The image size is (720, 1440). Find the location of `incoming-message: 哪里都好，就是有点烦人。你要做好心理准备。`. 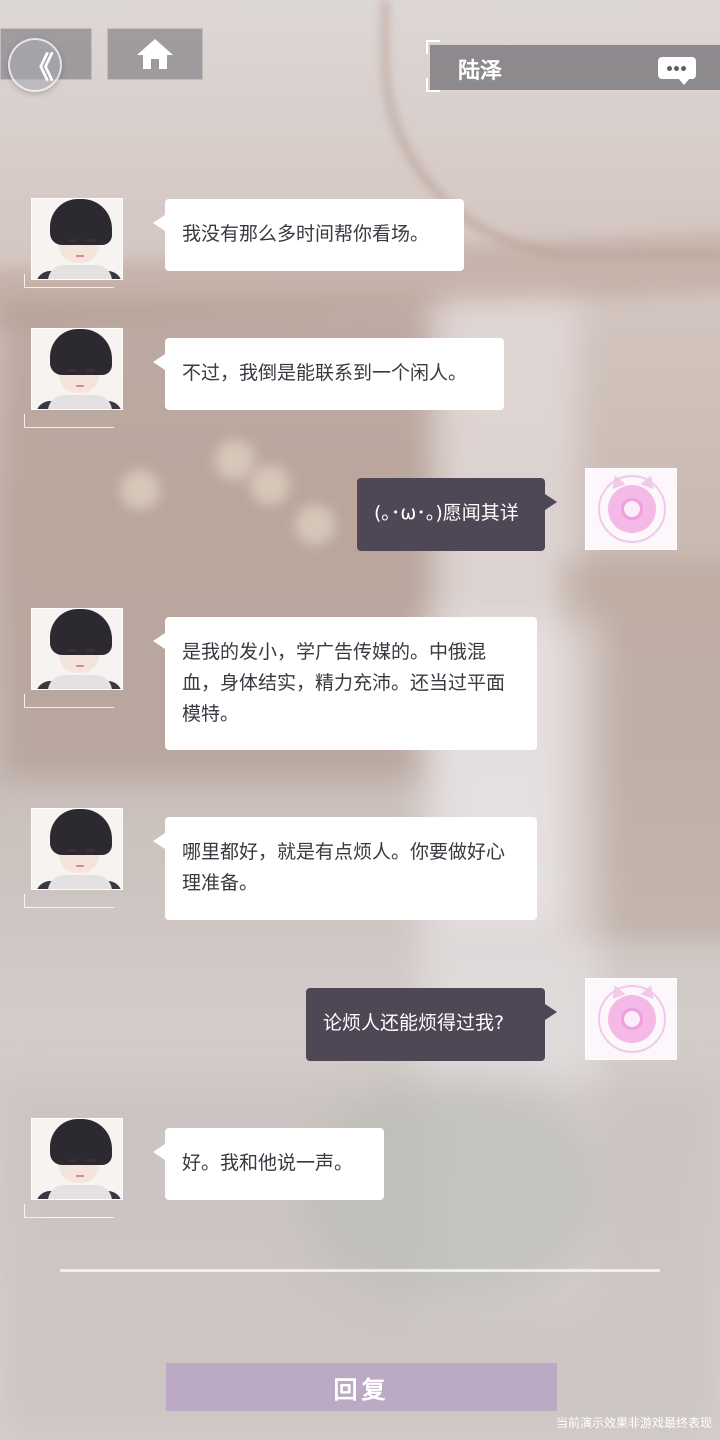

incoming-message: 哪里都好，就是有点烦人。你要做好心理准备。 is located at coordinates (345, 868).